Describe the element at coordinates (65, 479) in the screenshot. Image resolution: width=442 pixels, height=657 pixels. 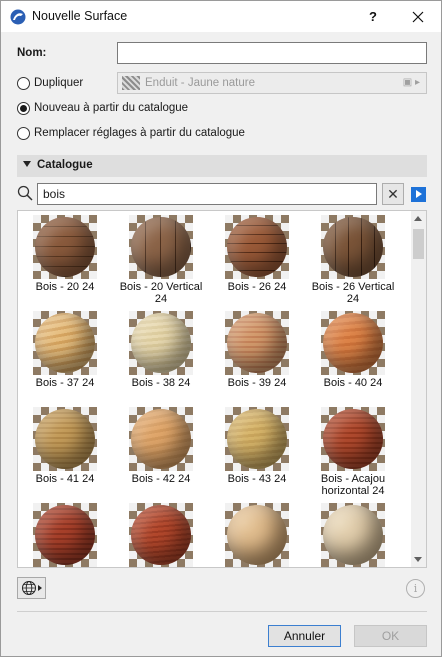
I see `catalog-item-label: Bois - 41 24` at that location.